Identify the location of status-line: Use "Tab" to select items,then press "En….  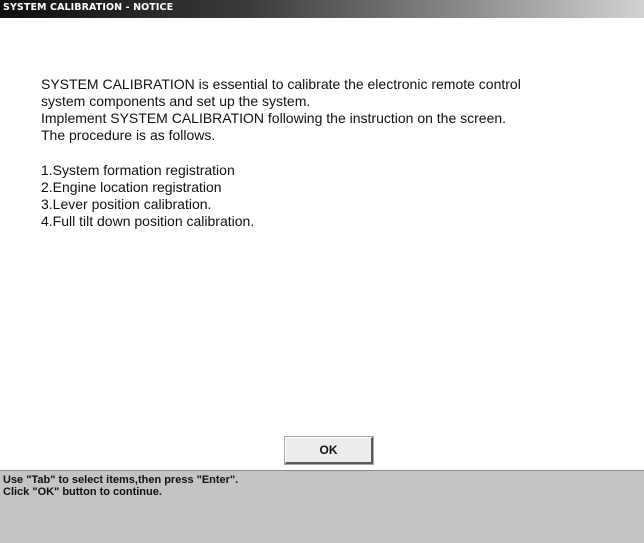
(121, 480).